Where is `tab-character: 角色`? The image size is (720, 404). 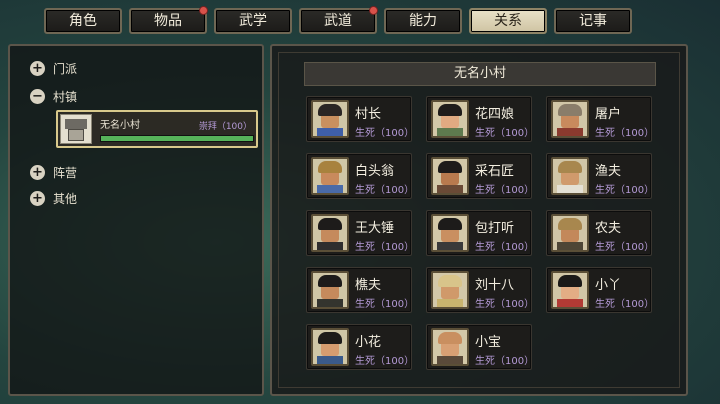 tab-character: 角色 is located at coordinates (83, 21).